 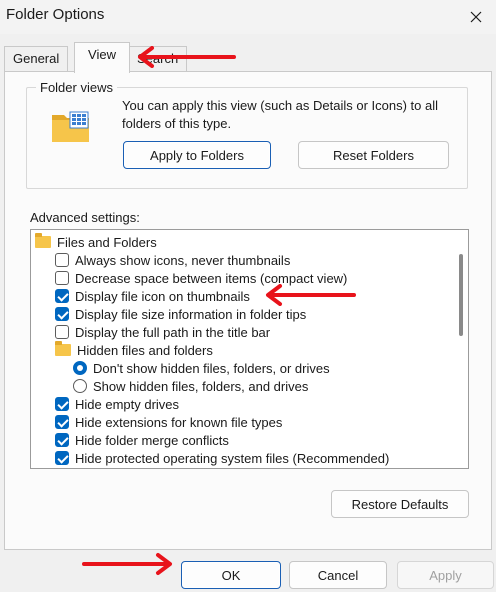 What do you see at coordinates (55, 14) in the screenshot?
I see `window-title: Folder Options` at bounding box center [55, 14].